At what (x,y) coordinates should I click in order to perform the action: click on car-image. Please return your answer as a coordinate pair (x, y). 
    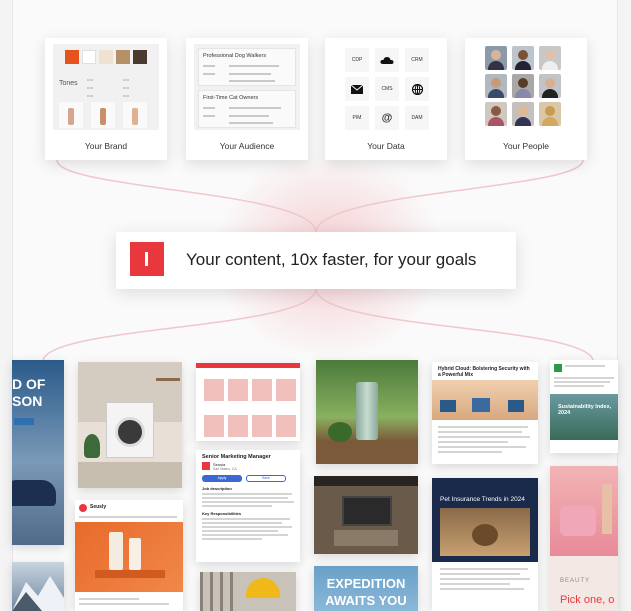
    Looking at the image, I should click on (34, 493).